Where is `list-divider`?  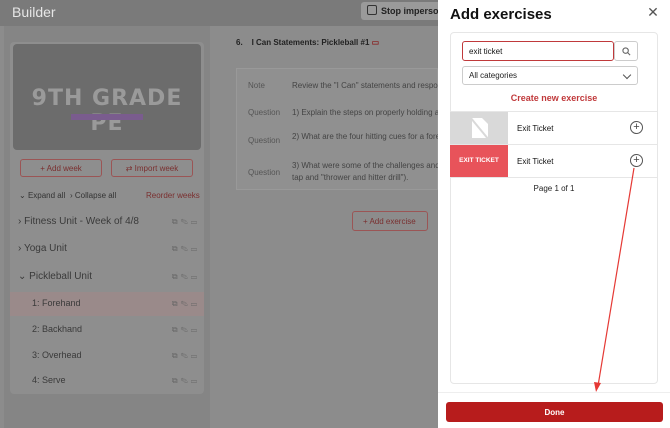
list-divider is located at coordinates (554, 177).